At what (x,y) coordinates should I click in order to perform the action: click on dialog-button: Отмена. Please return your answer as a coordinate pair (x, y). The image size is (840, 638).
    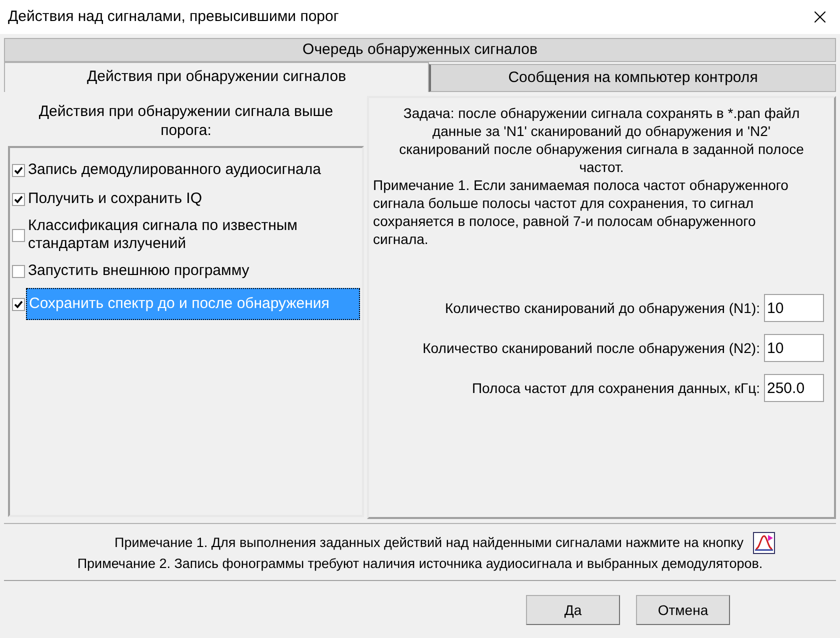
    Looking at the image, I should click on (683, 610).